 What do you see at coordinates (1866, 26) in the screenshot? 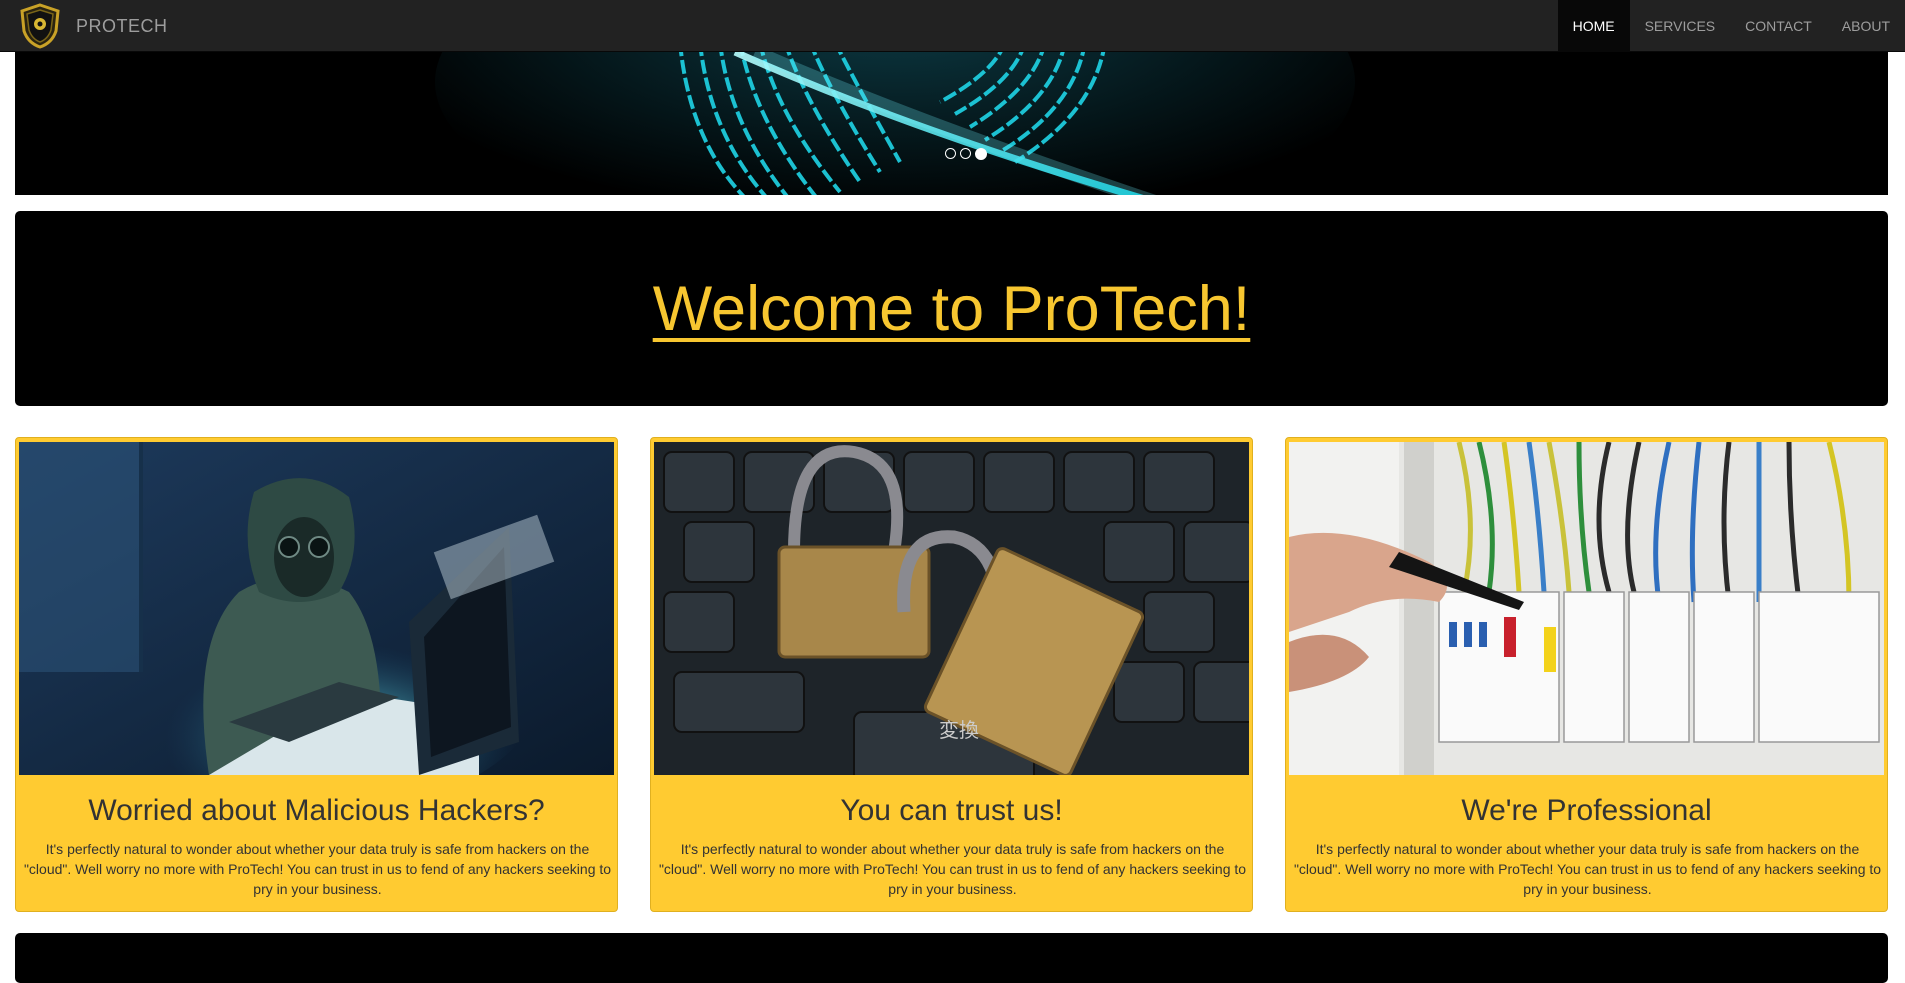
I see `nav-about: ABOUT` at bounding box center [1866, 26].